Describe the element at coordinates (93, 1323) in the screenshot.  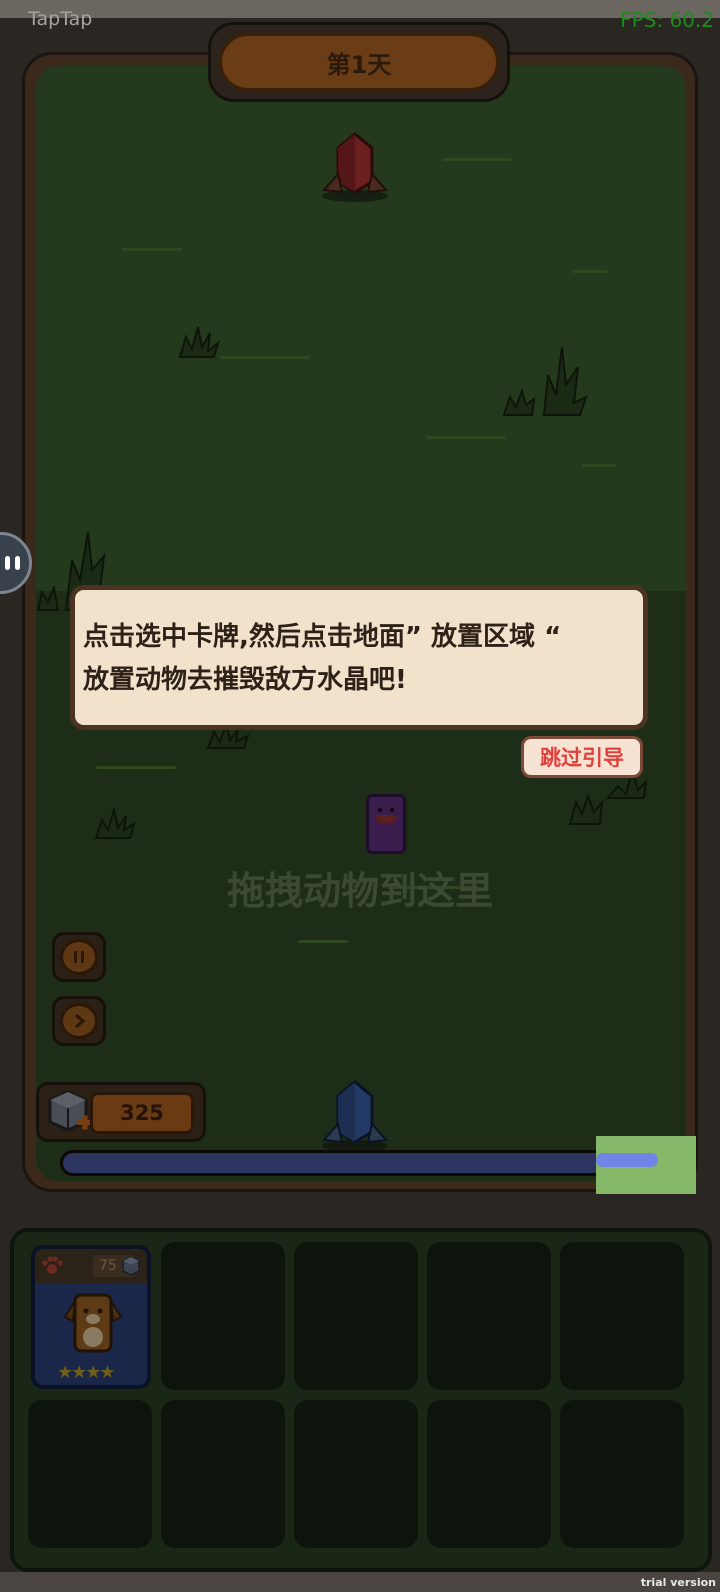
I see `dog-animal-icon` at that location.